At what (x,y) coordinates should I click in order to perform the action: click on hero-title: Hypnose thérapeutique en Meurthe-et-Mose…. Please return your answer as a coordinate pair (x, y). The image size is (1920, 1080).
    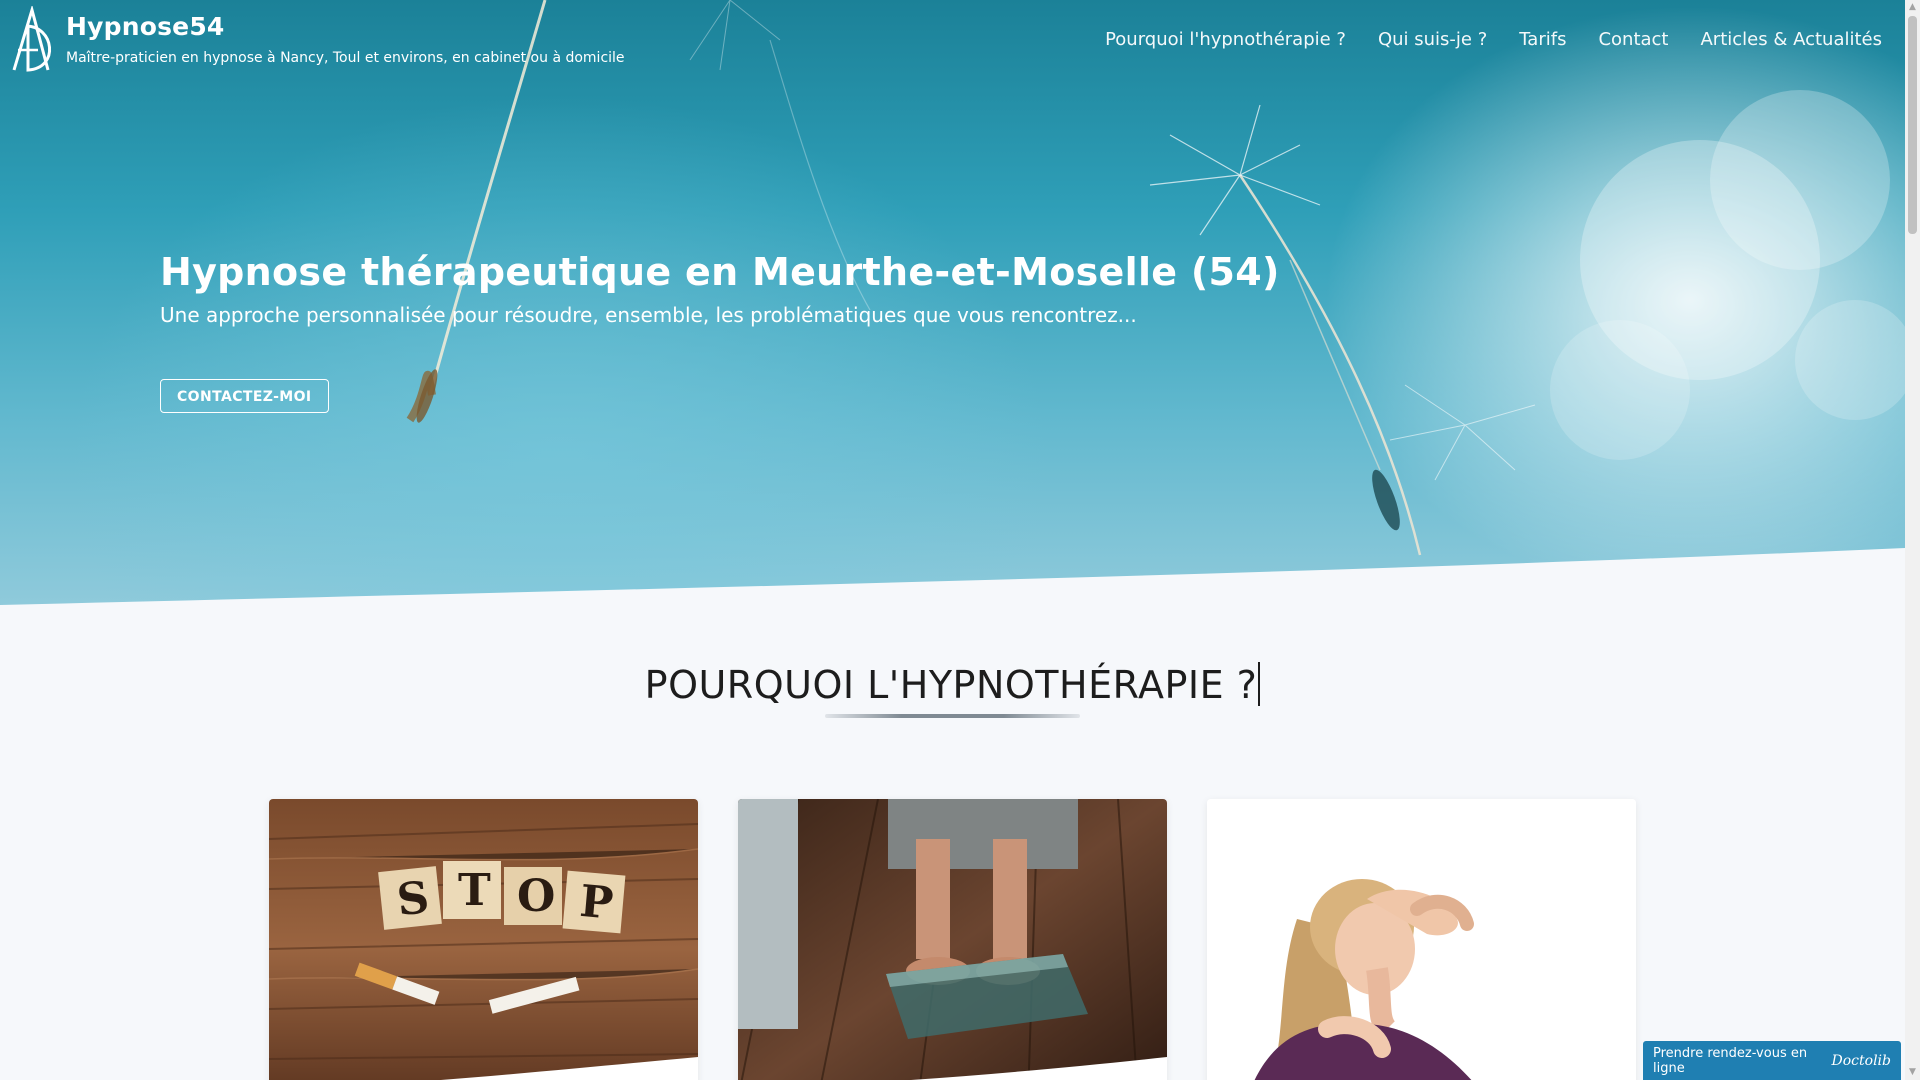
    Looking at the image, I should click on (720, 272).